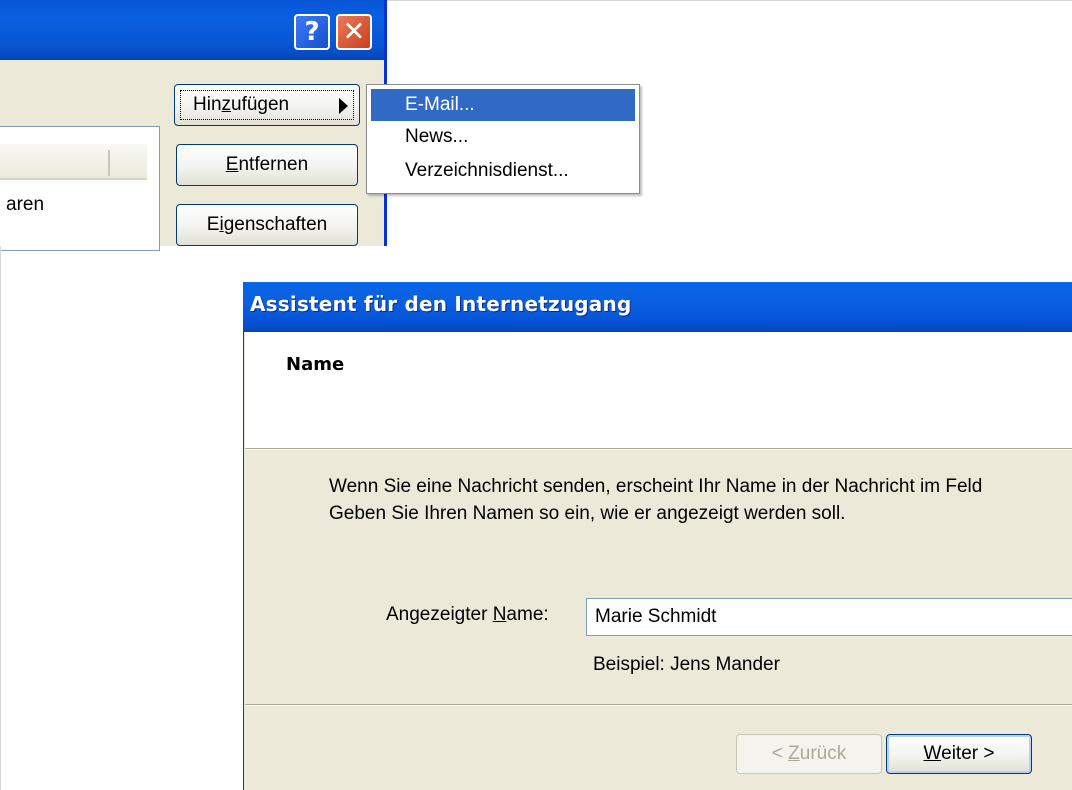  Describe the element at coordinates (315, 364) in the screenshot. I see `page-title: Name` at that location.